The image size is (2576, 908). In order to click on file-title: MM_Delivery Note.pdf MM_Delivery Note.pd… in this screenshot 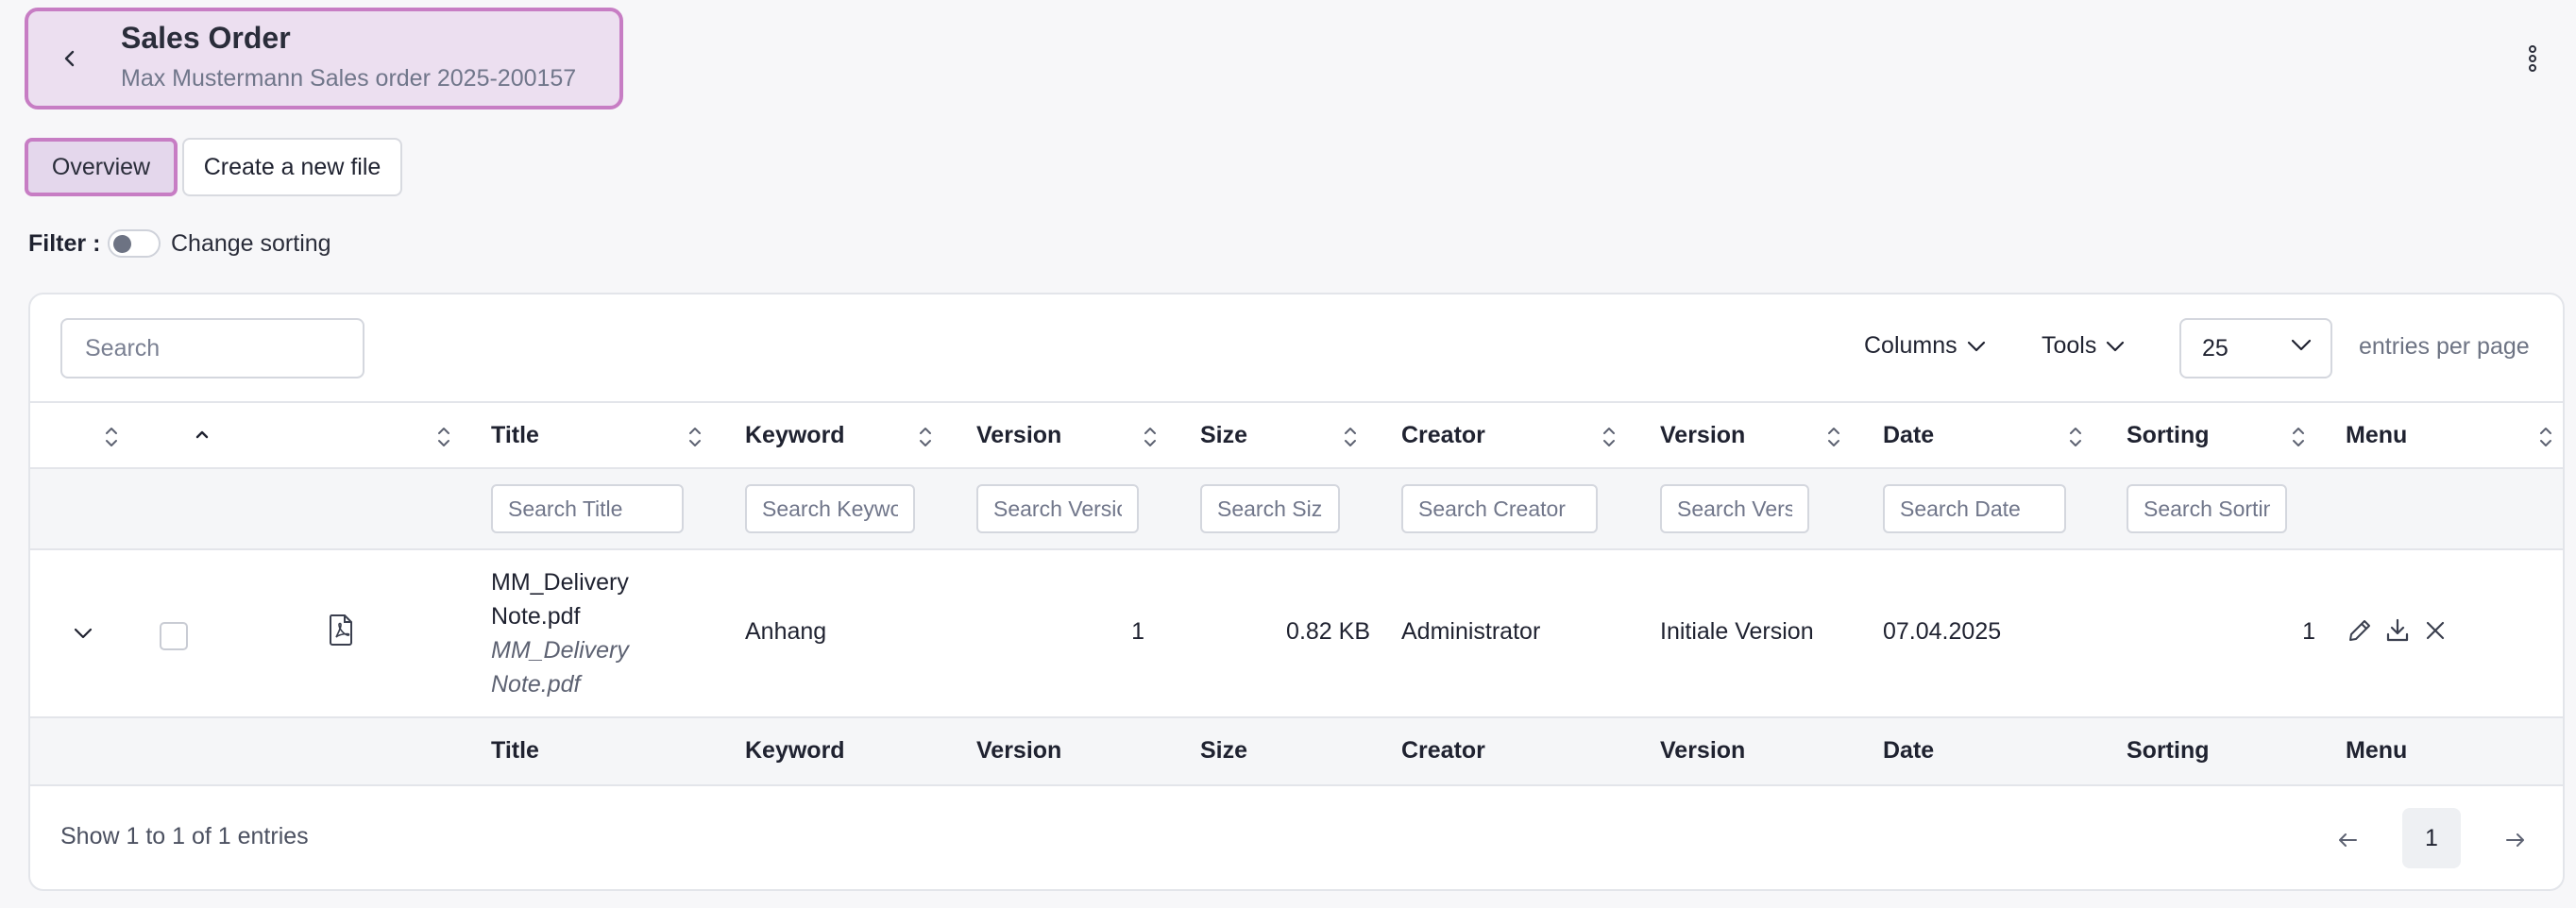, I will do `click(560, 633)`.